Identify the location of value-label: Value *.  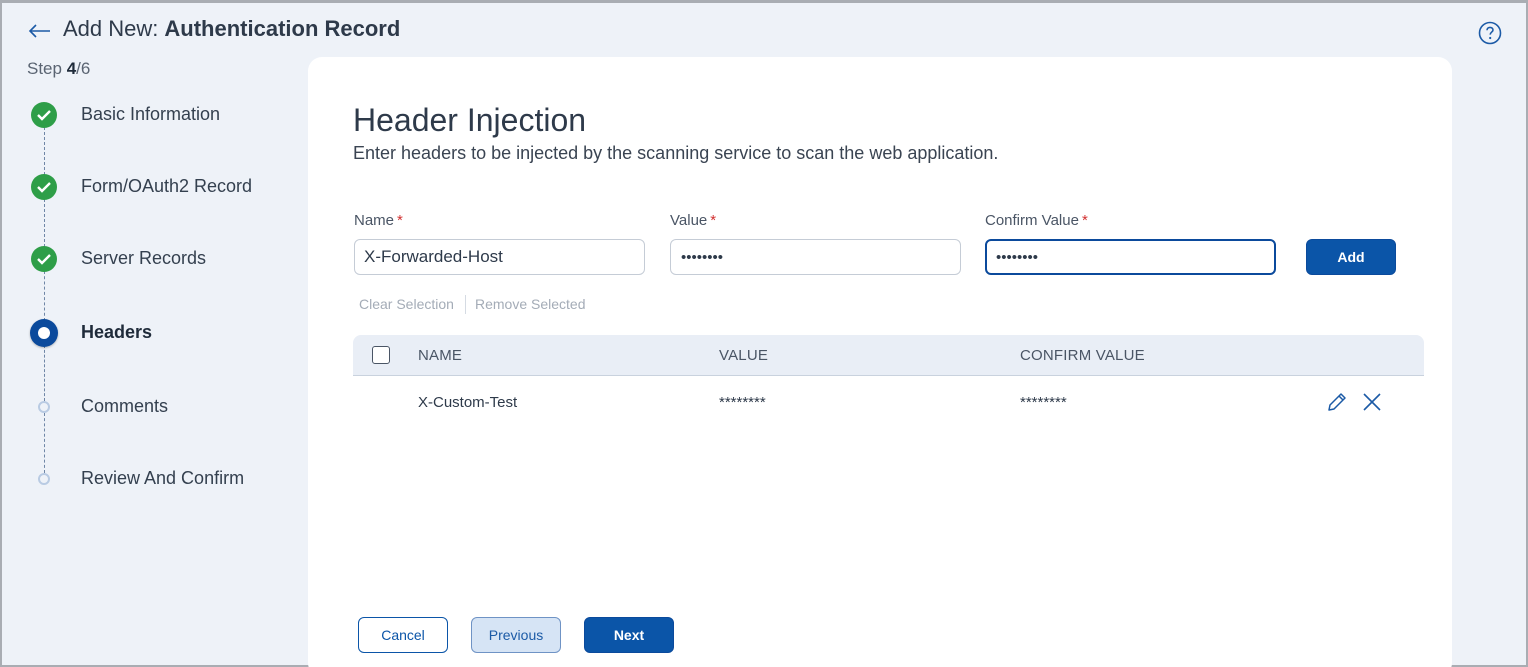
(693, 220).